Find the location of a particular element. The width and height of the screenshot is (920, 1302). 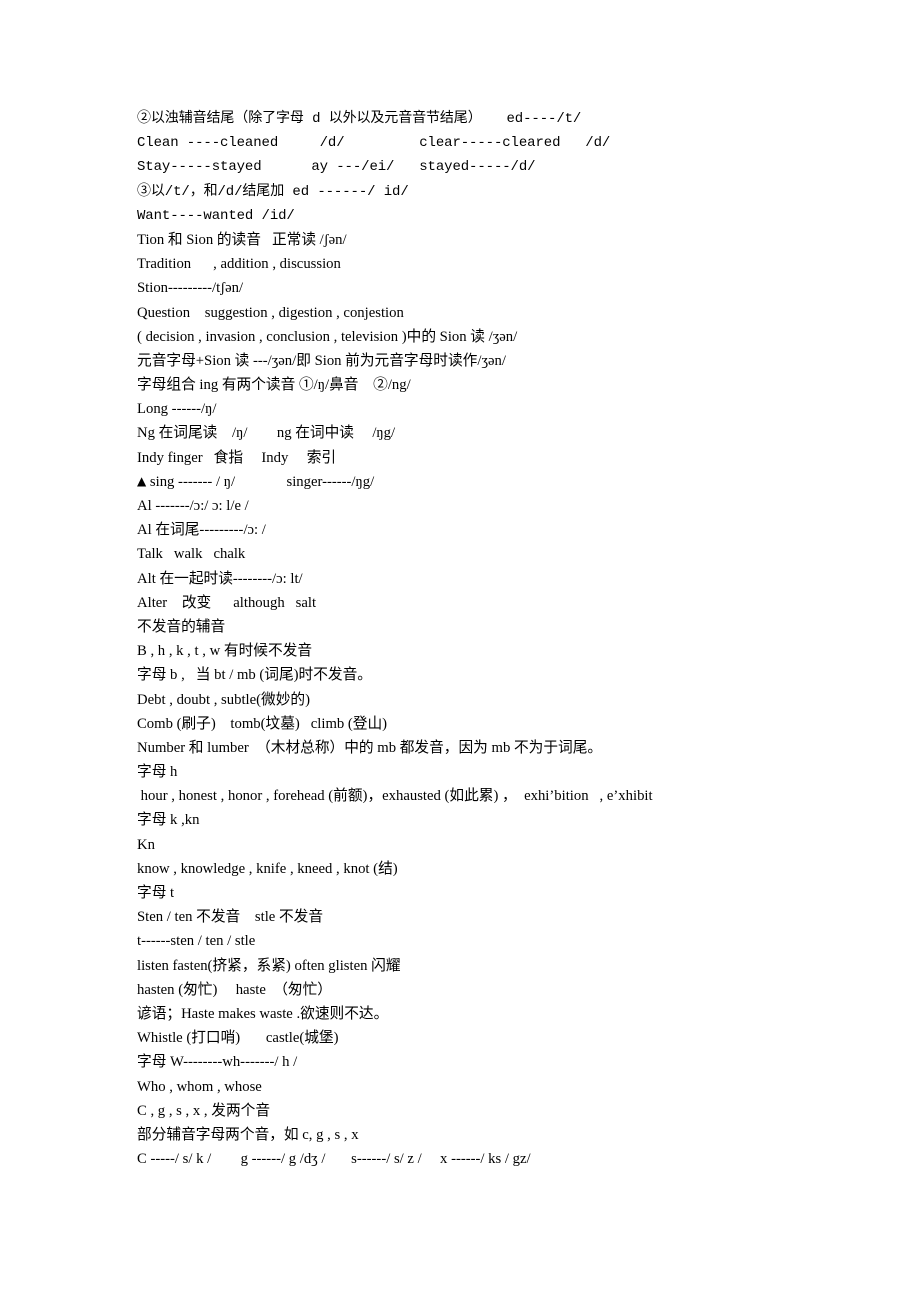

text-line: Al -------/ɔ:/ ɔ: l/e / is located at coordinates (193, 506).